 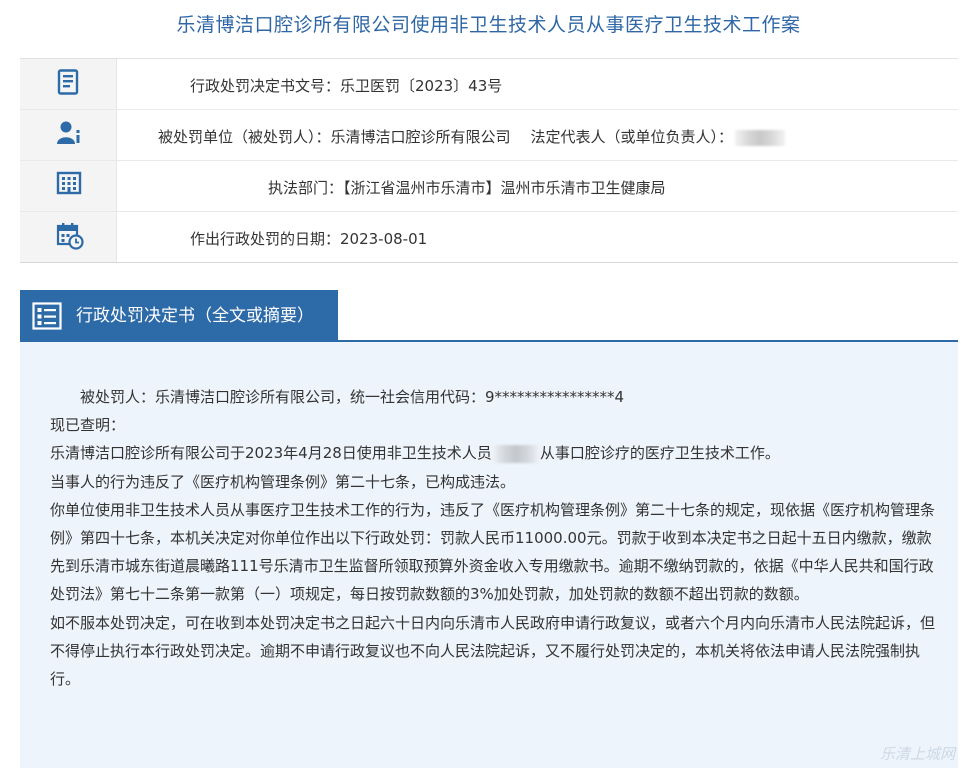 What do you see at coordinates (917, 754) in the screenshot?
I see `watermark: 乐清上城网` at bounding box center [917, 754].